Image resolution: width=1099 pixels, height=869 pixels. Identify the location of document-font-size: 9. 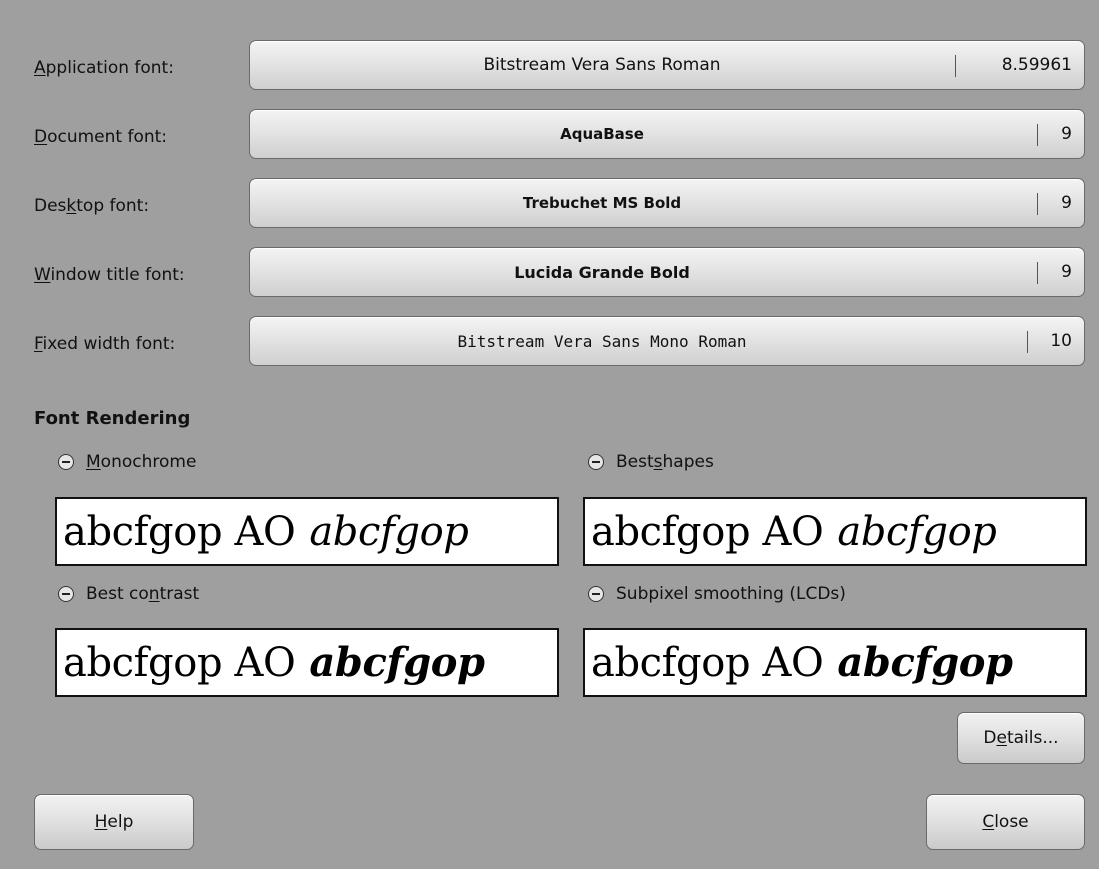
(1066, 134).